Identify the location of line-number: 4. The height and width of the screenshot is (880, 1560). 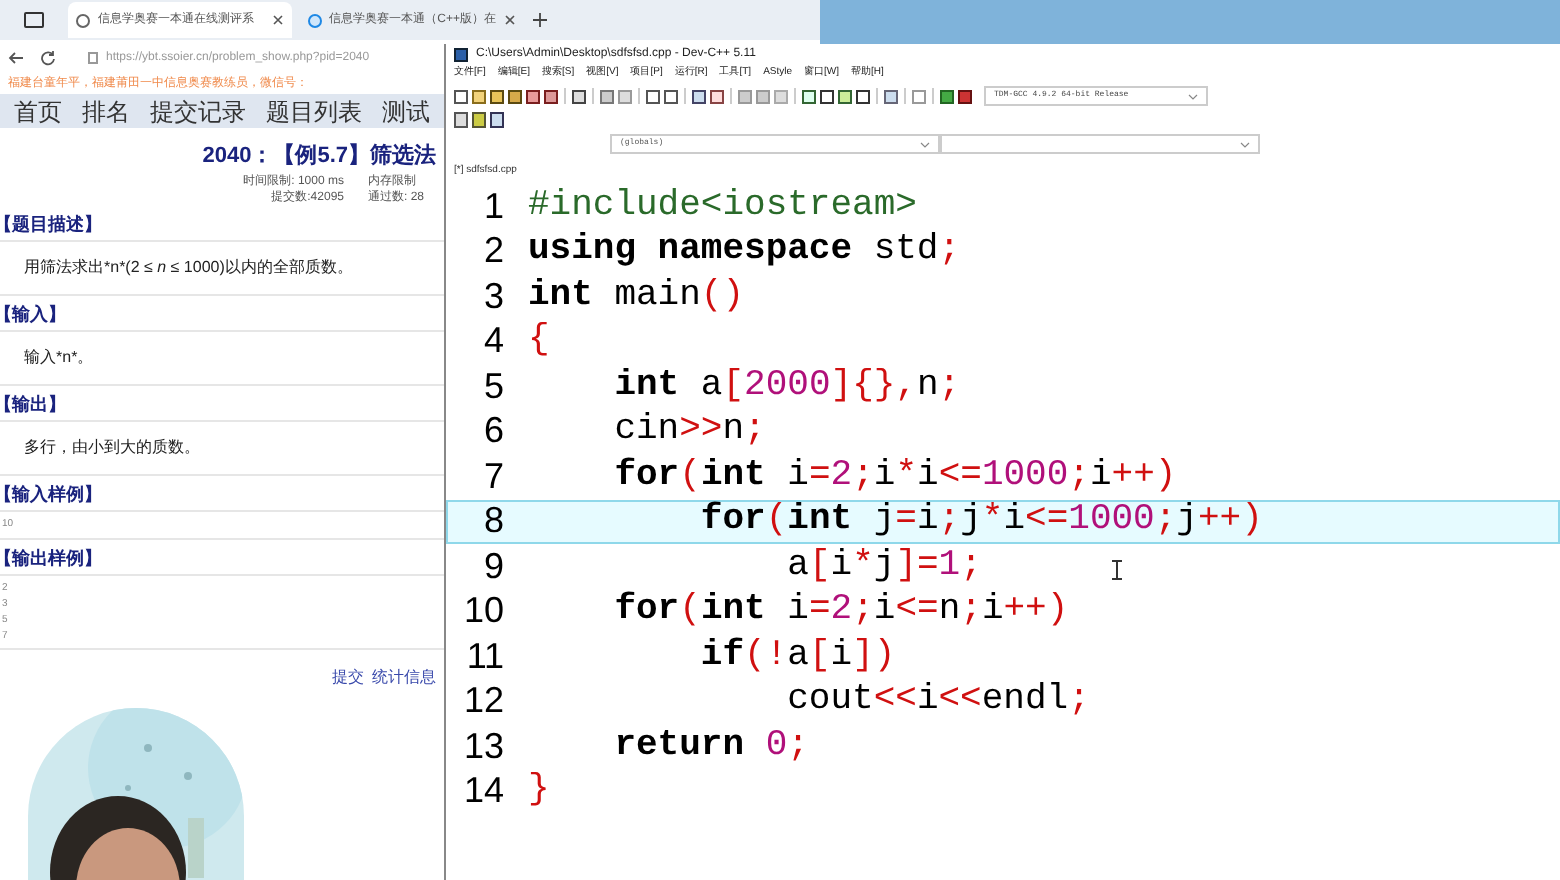
(492, 341).